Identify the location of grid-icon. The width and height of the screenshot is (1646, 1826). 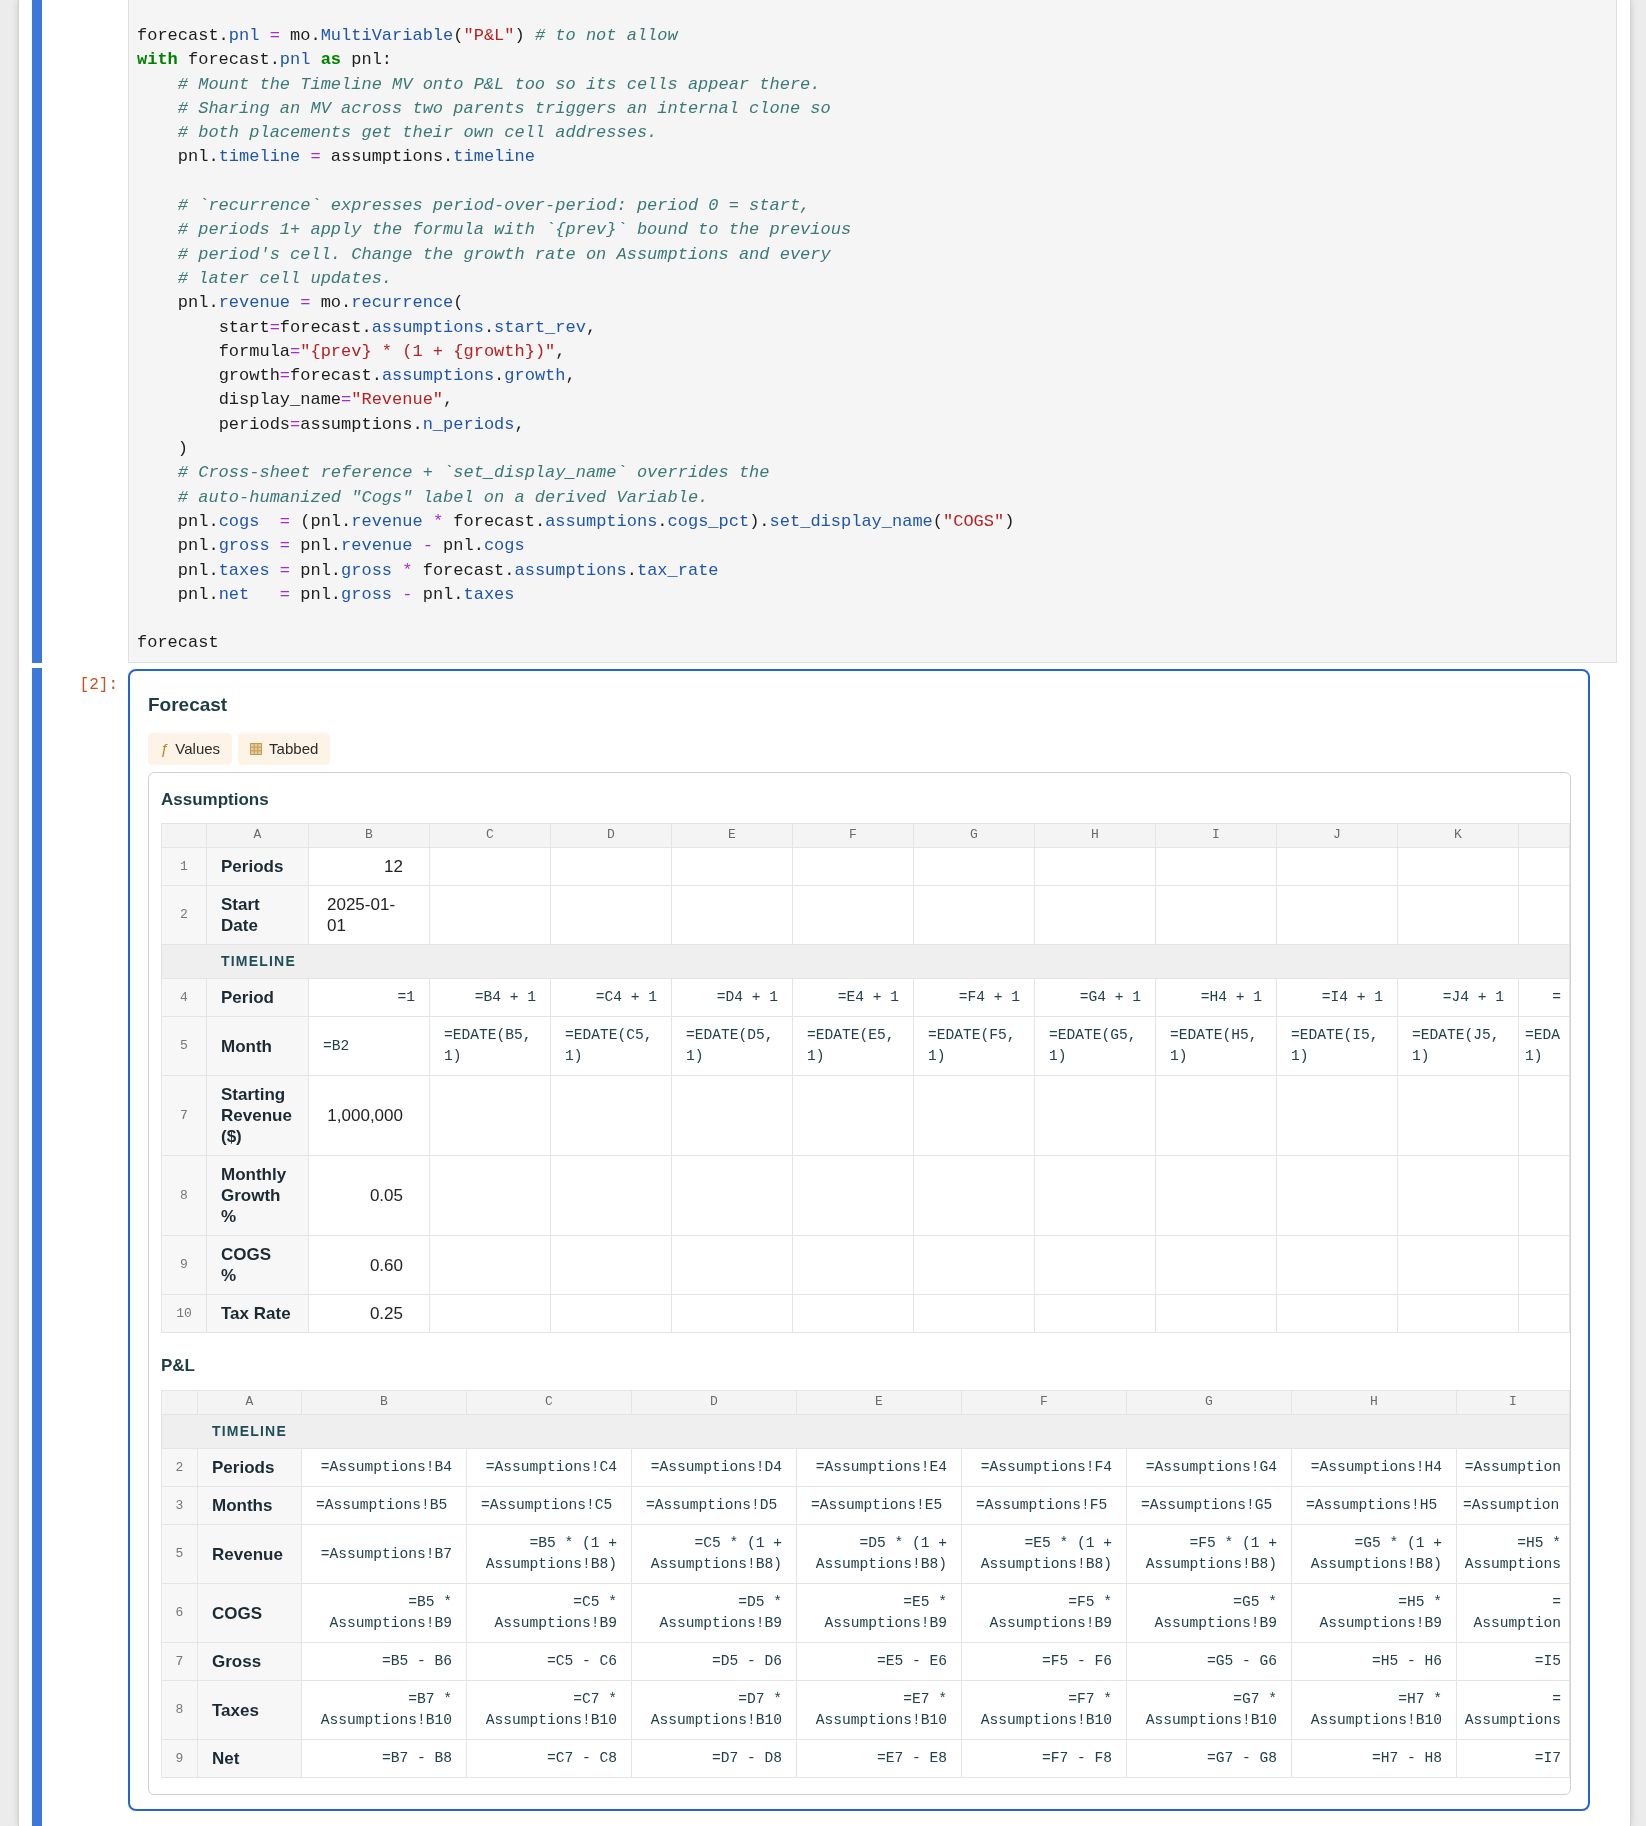
(256, 749).